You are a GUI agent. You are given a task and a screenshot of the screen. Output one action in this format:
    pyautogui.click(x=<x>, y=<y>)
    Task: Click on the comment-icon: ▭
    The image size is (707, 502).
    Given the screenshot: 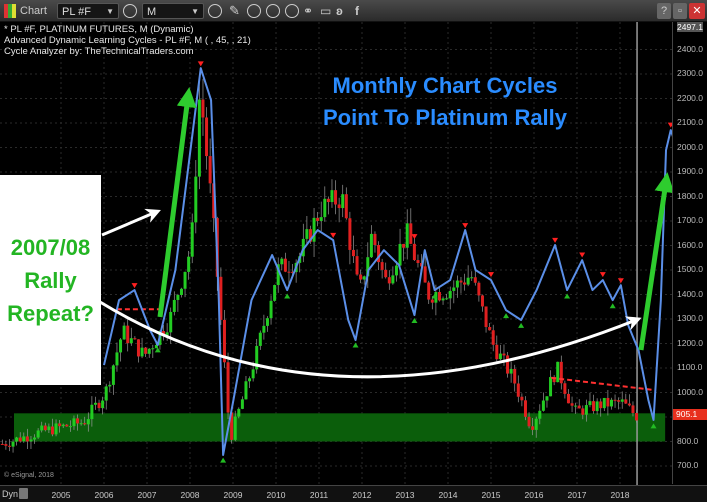 What is the action you would take?
    pyautogui.click(x=325, y=11)
    